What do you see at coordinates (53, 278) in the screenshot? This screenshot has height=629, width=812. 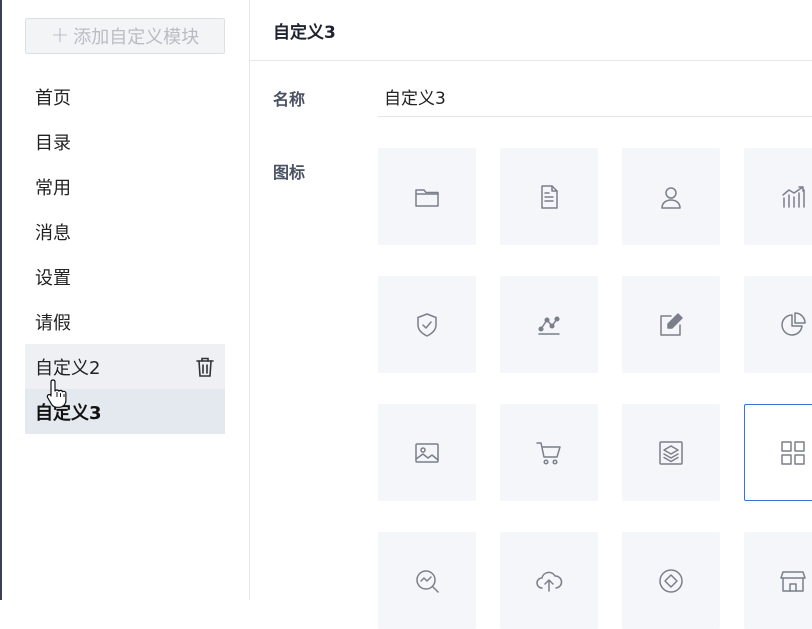 I see `sidebar-item-label: 设置` at bounding box center [53, 278].